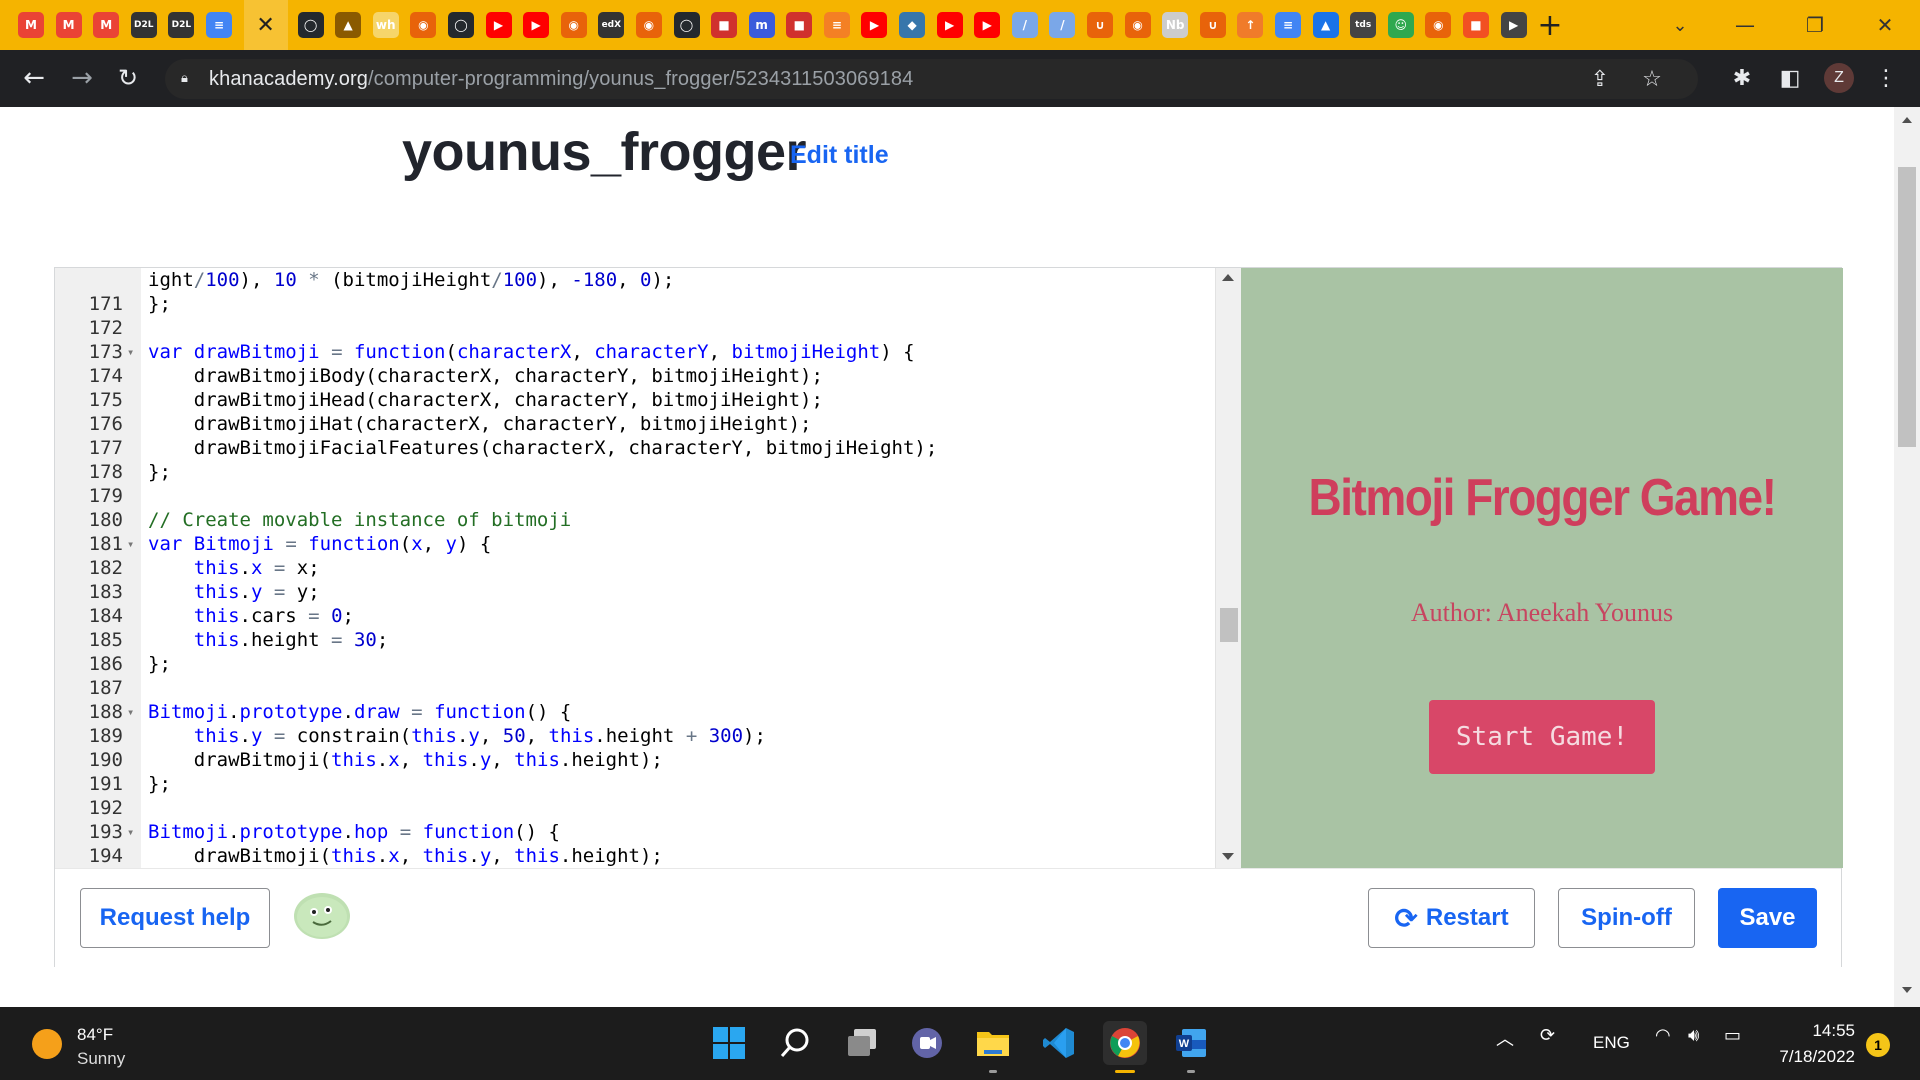 The height and width of the screenshot is (1080, 1920). What do you see at coordinates (648, 832) in the screenshot?
I see `code-line: 193 ▾ Bitmoji.prototype.hop = function() {` at bounding box center [648, 832].